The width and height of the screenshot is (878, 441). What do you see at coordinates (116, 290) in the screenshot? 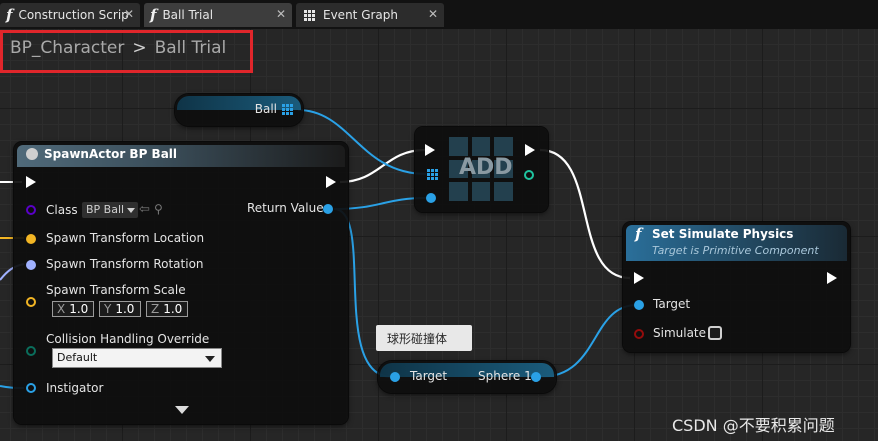
I see `spawn-scale-label: Spawn Transform Scale` at bounding box center [116, 290].